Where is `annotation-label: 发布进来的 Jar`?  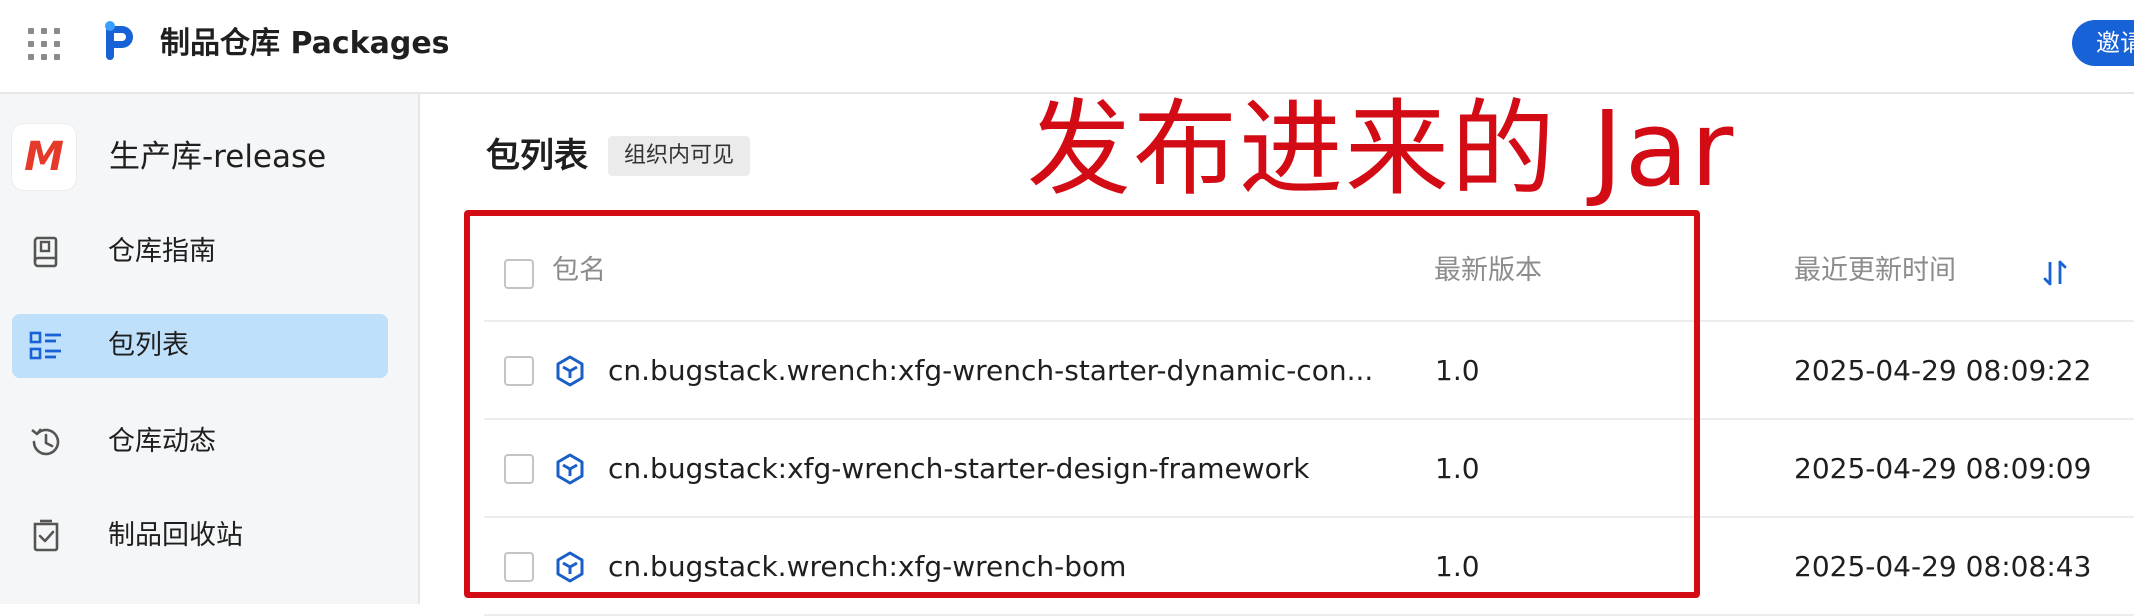 annotation-label: 发布进来的 Jar is located at coordinates (1381, 149).